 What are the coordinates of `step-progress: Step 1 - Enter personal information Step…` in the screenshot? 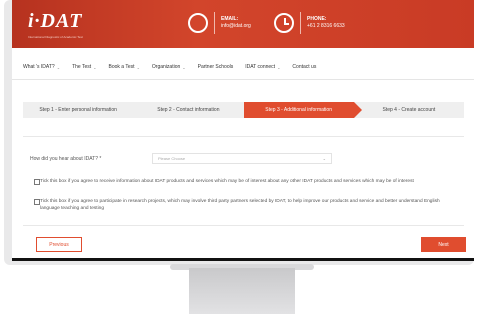 It's located at (243, 110).